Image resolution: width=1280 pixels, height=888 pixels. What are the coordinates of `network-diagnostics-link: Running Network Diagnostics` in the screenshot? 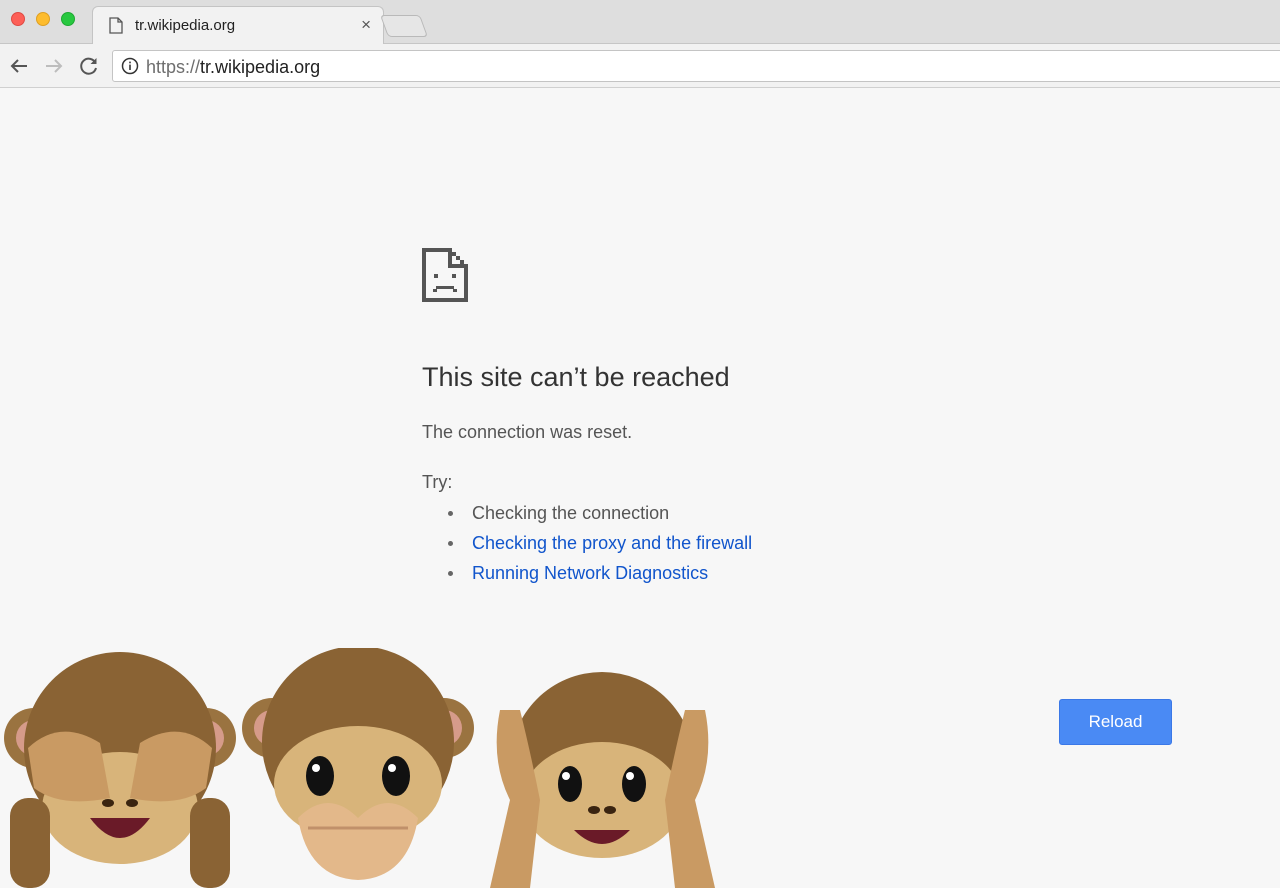 It's located at (590, 573).